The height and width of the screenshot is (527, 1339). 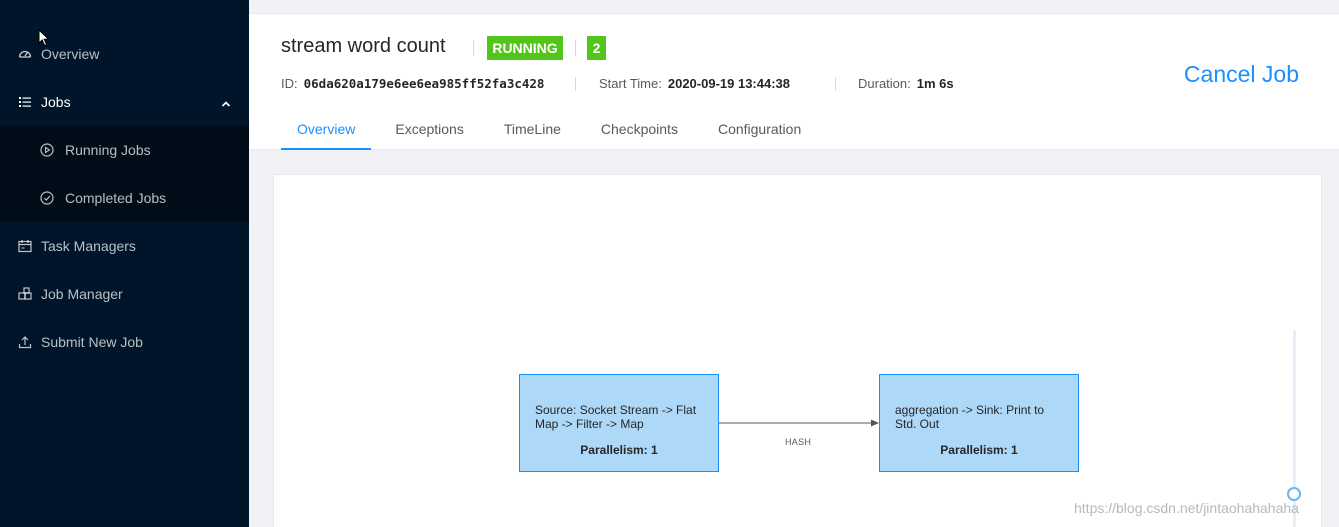 What do you see at coordinates (88, 246) in the screenshot?
I see `sidebar-item-label: Task Managers` at bounding box center [88, 246].